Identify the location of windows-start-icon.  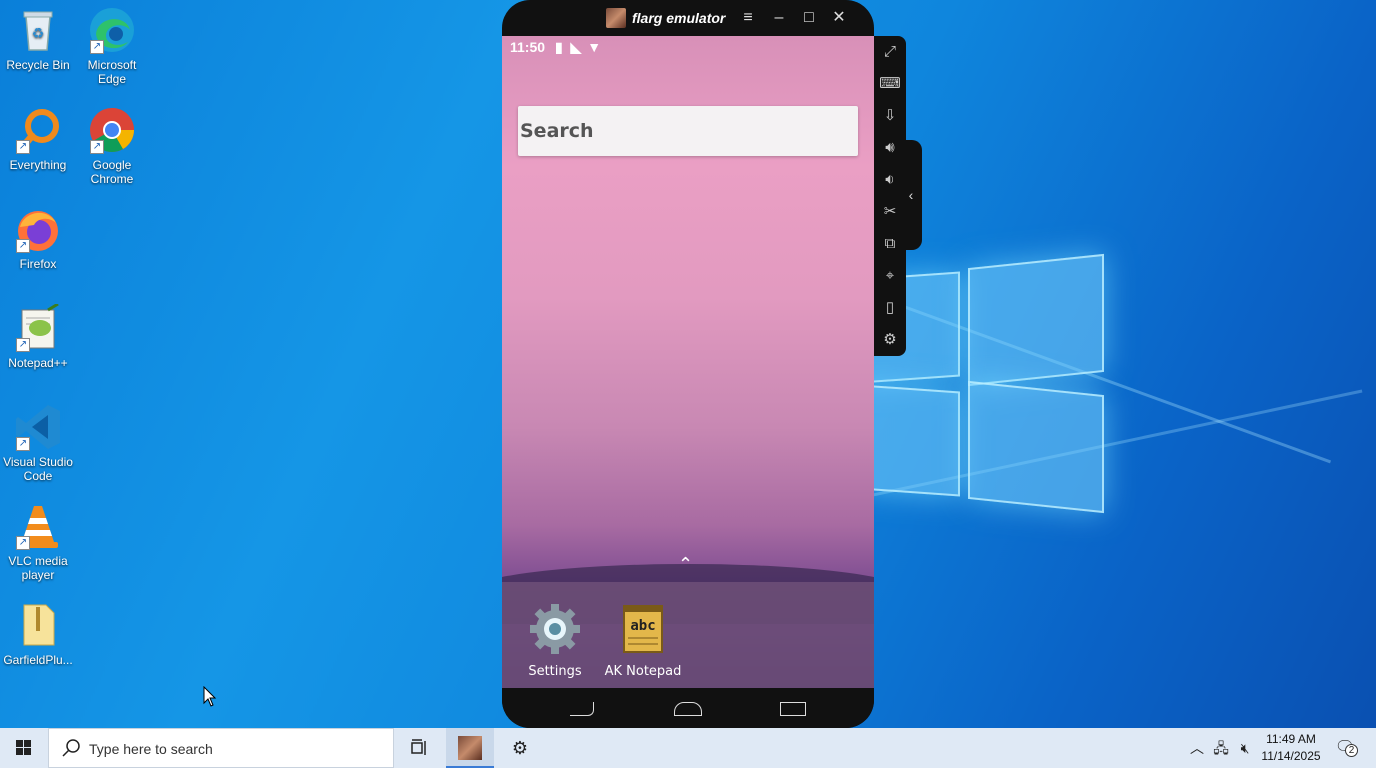
(23, 747).